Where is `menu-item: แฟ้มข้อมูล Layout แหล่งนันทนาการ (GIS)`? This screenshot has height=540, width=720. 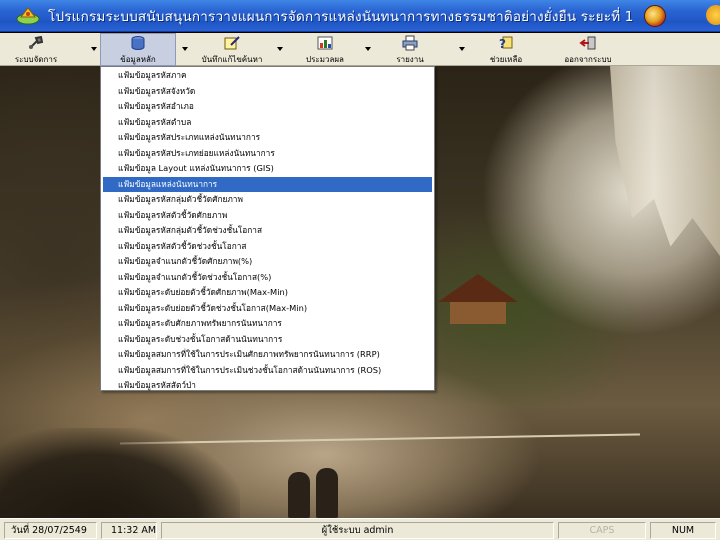 menu-item: แฟ้มข้อมูล Layout แหล่งนันทนาการ (GIS) is located at coordinates (267, 169).